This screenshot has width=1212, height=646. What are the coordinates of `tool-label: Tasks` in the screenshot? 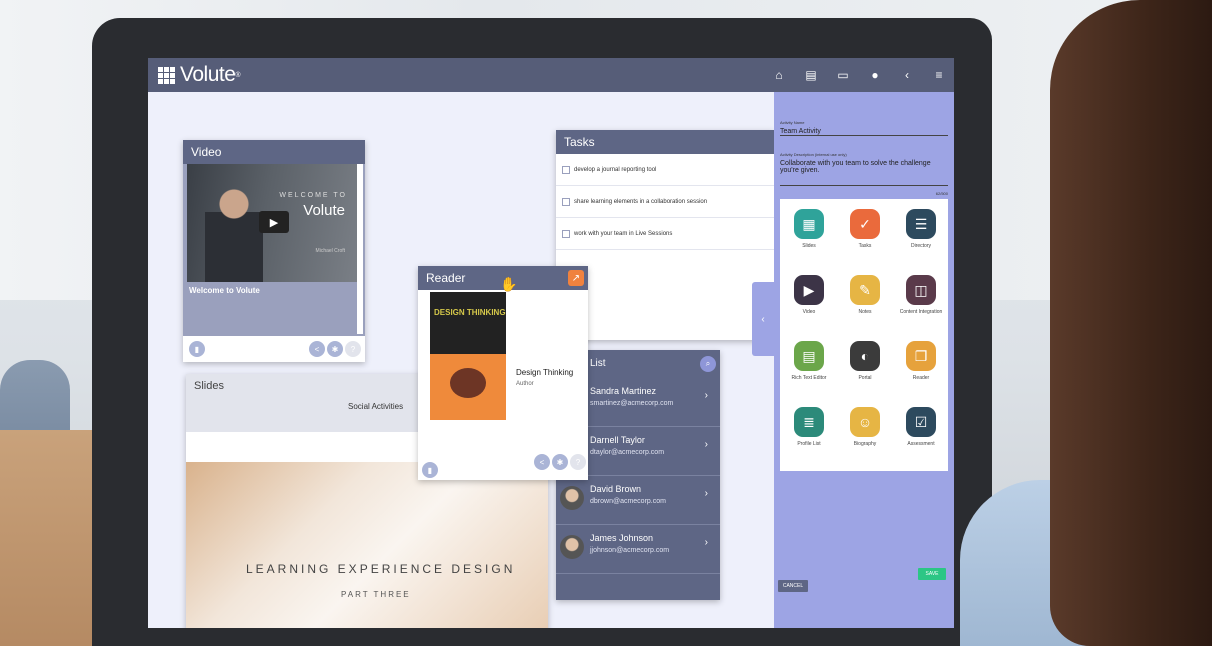 It's located at (865, 246).